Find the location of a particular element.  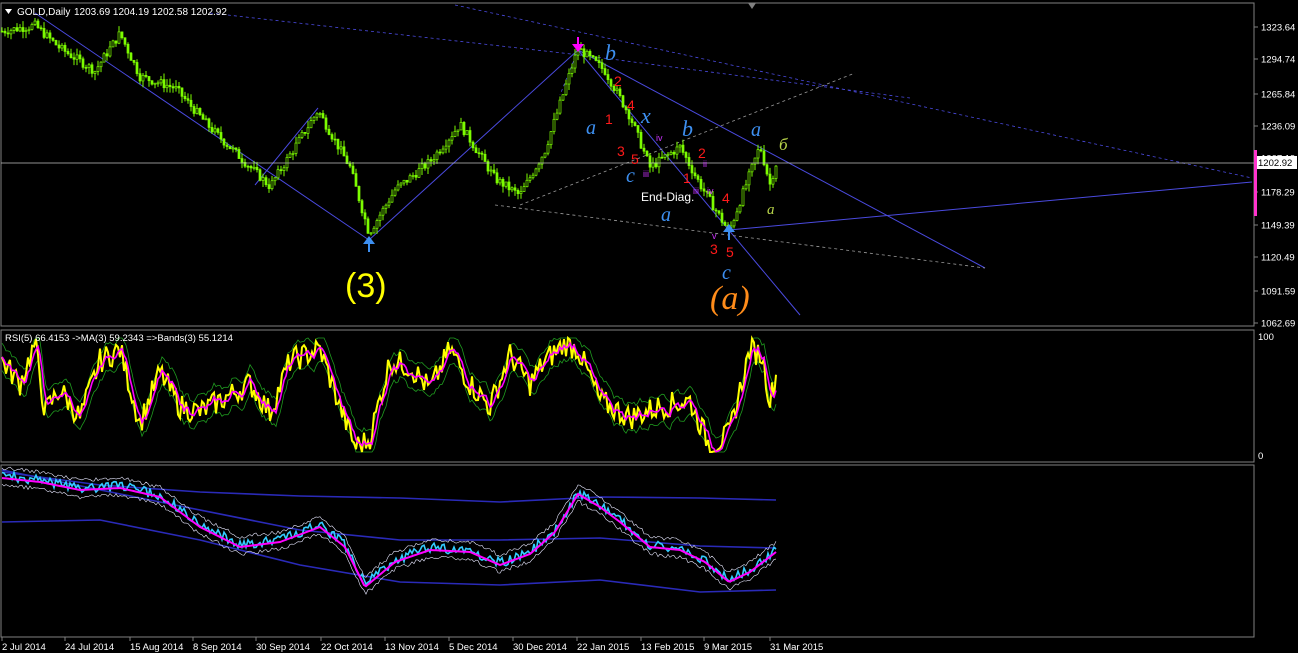

trendline is located at coordinates (781, 159).